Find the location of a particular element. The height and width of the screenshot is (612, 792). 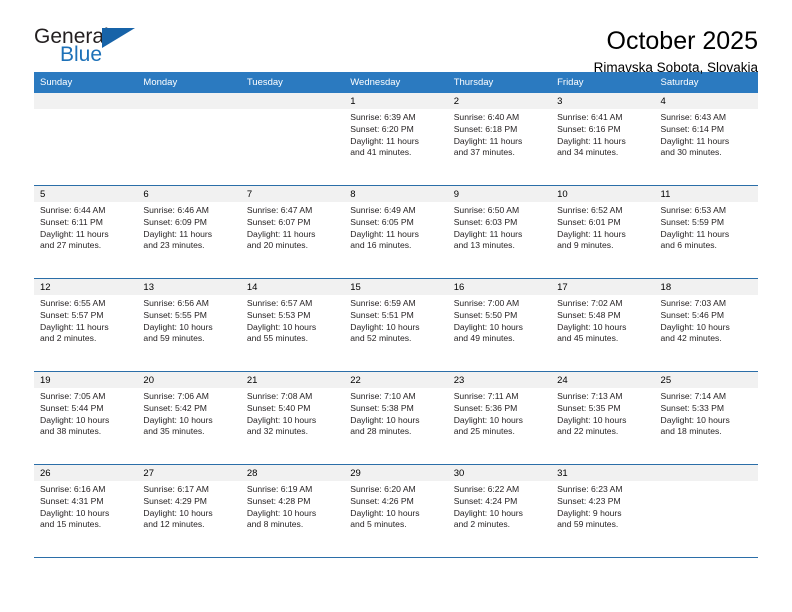

day-number: 8 is located at coordinates (396, 194).